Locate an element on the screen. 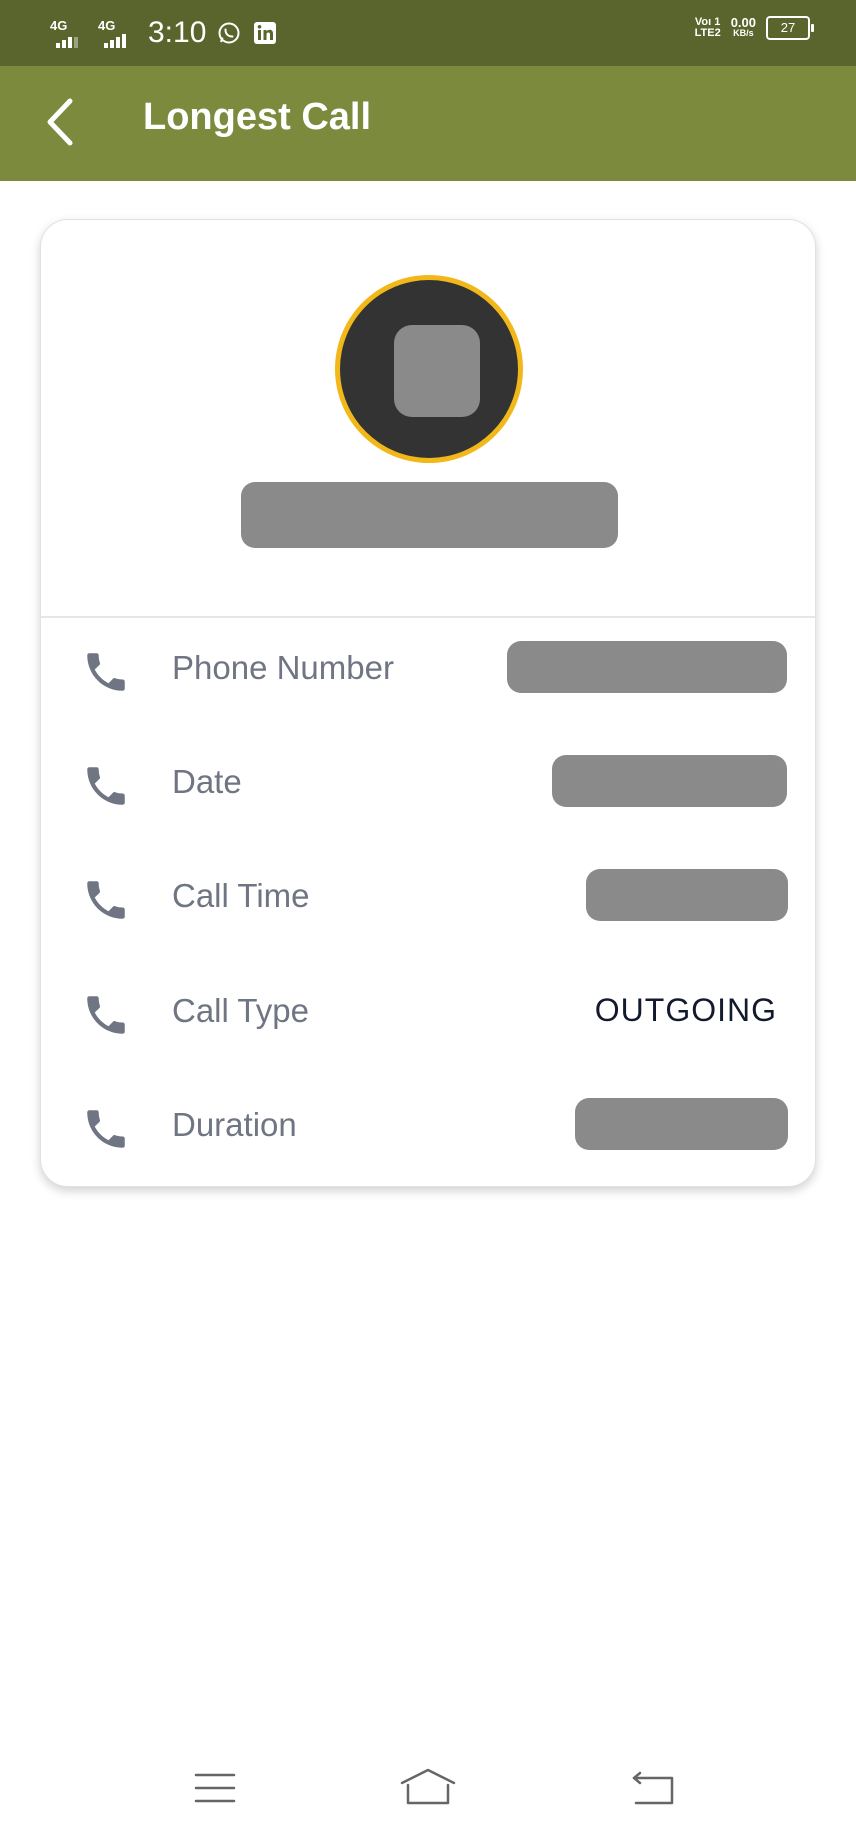  detail-label: Phone Number is located at coordinates (283, 667).